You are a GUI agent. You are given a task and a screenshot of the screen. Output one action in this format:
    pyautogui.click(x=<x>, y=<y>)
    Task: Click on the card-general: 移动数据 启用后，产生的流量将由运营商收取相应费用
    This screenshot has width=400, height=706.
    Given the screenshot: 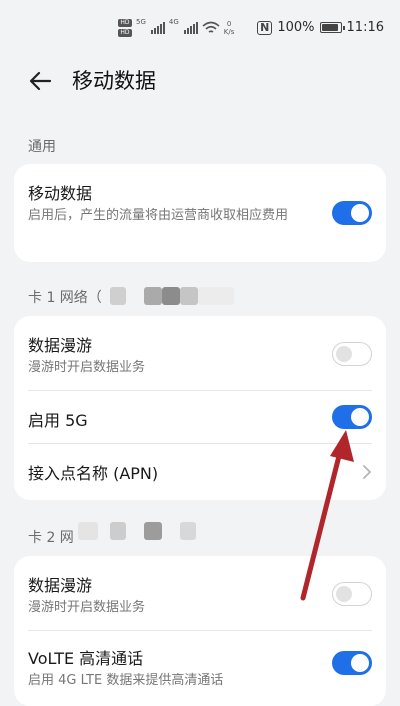 What is the action you would take?
    pyautogui.click(x=200, y=213)
    